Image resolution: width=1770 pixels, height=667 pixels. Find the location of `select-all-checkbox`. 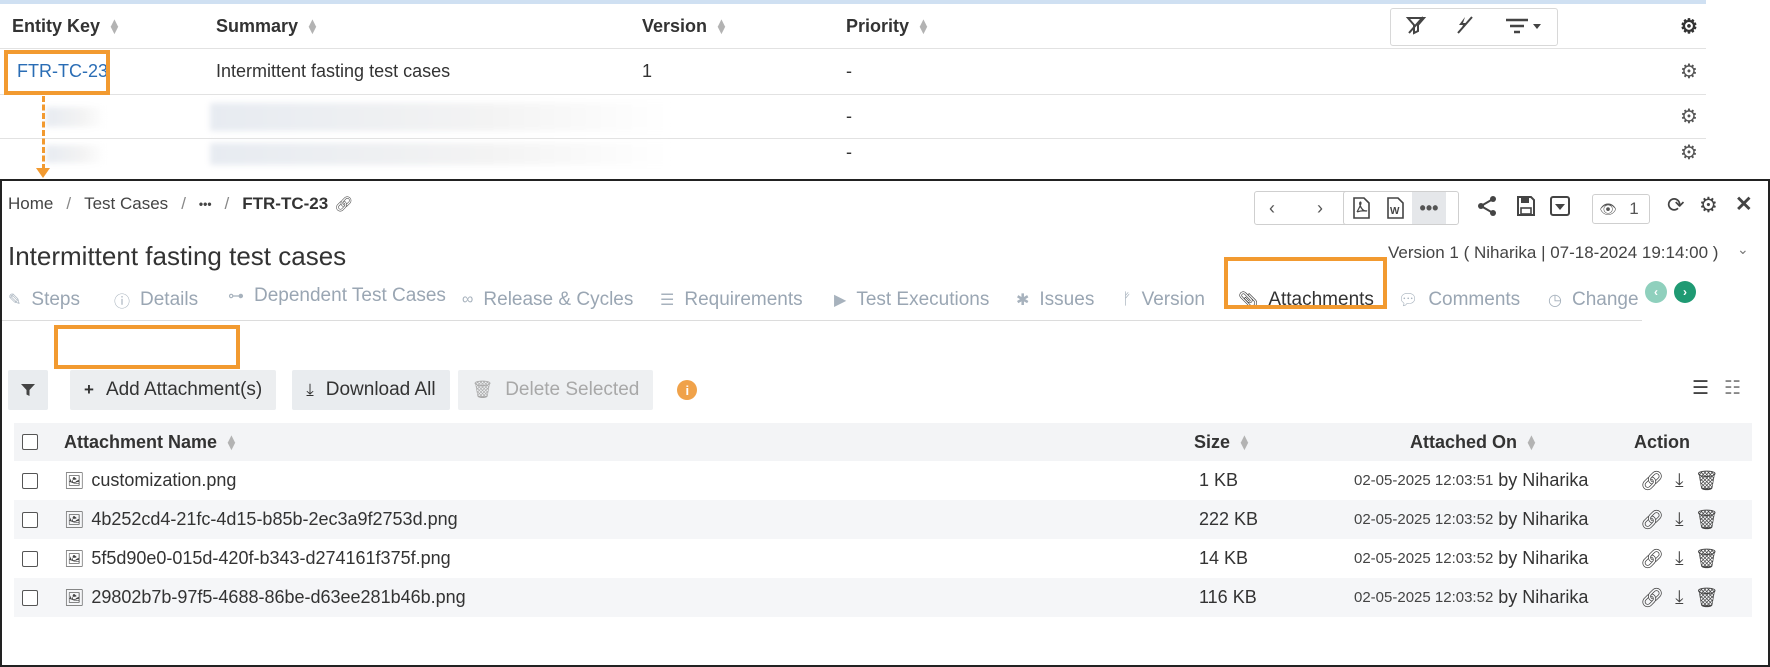

select-all-checkbox is located at coordinates (30, 442).